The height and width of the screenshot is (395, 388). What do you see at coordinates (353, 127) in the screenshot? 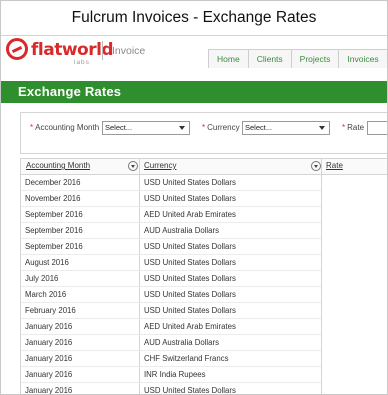
I see `rate-label: * Rate` at bounding box center [353, 127].